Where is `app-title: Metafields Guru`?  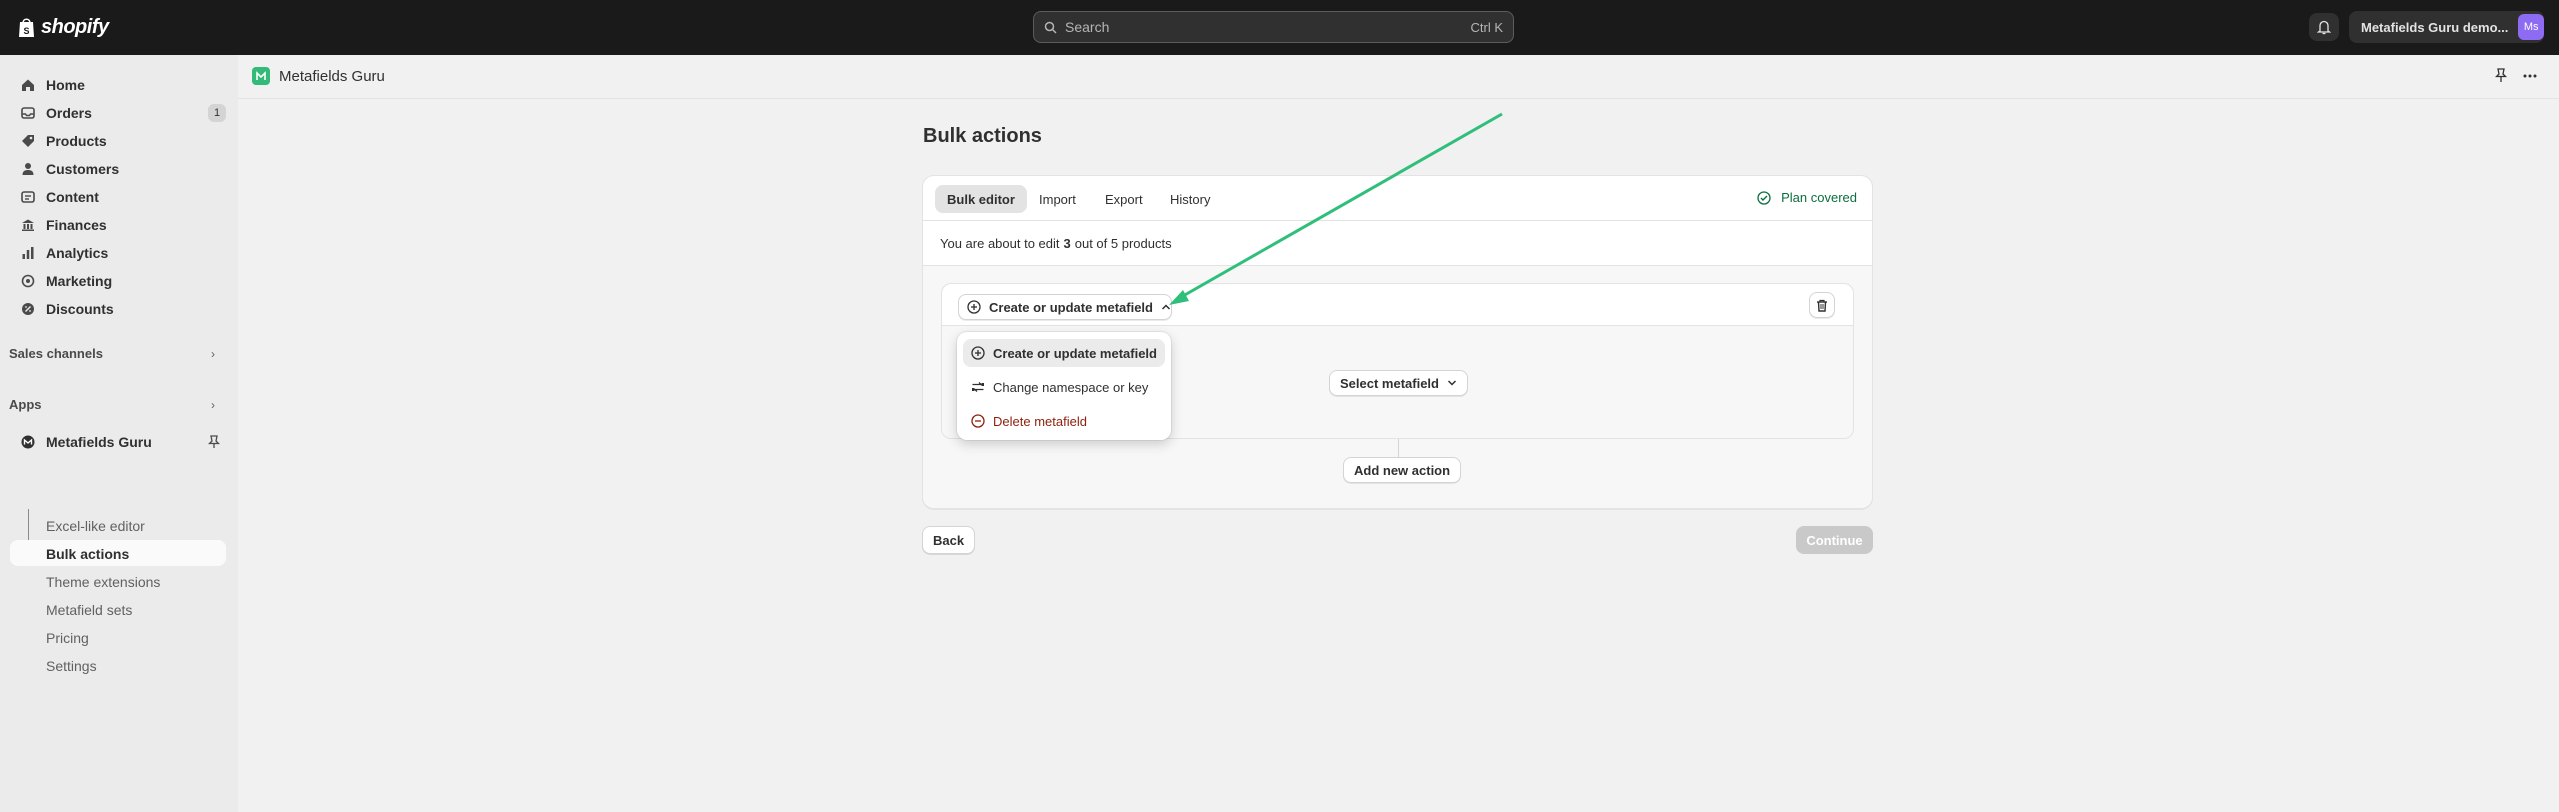 app-title: Metafields Guru is located at coordinates (332, 76).